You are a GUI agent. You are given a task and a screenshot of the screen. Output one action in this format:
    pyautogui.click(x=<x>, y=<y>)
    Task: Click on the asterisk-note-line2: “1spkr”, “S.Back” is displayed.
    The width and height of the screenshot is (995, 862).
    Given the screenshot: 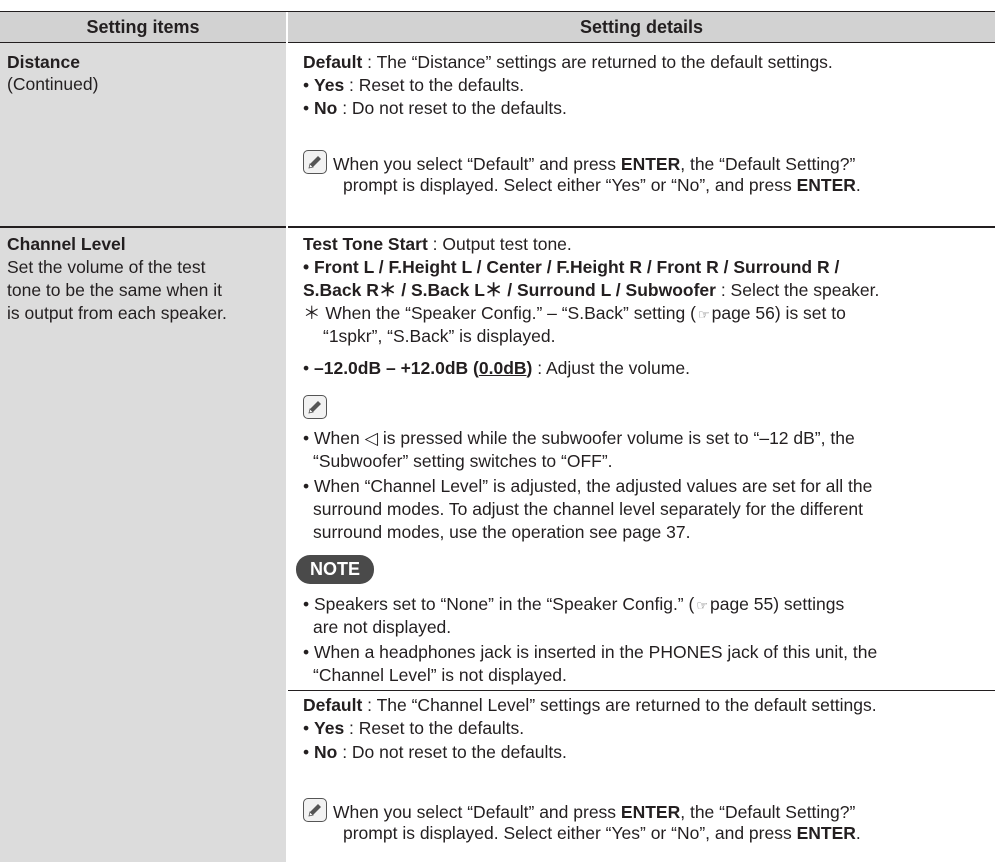 What is the action you would take?
    pyautogui.click(x=439, y=336)
    